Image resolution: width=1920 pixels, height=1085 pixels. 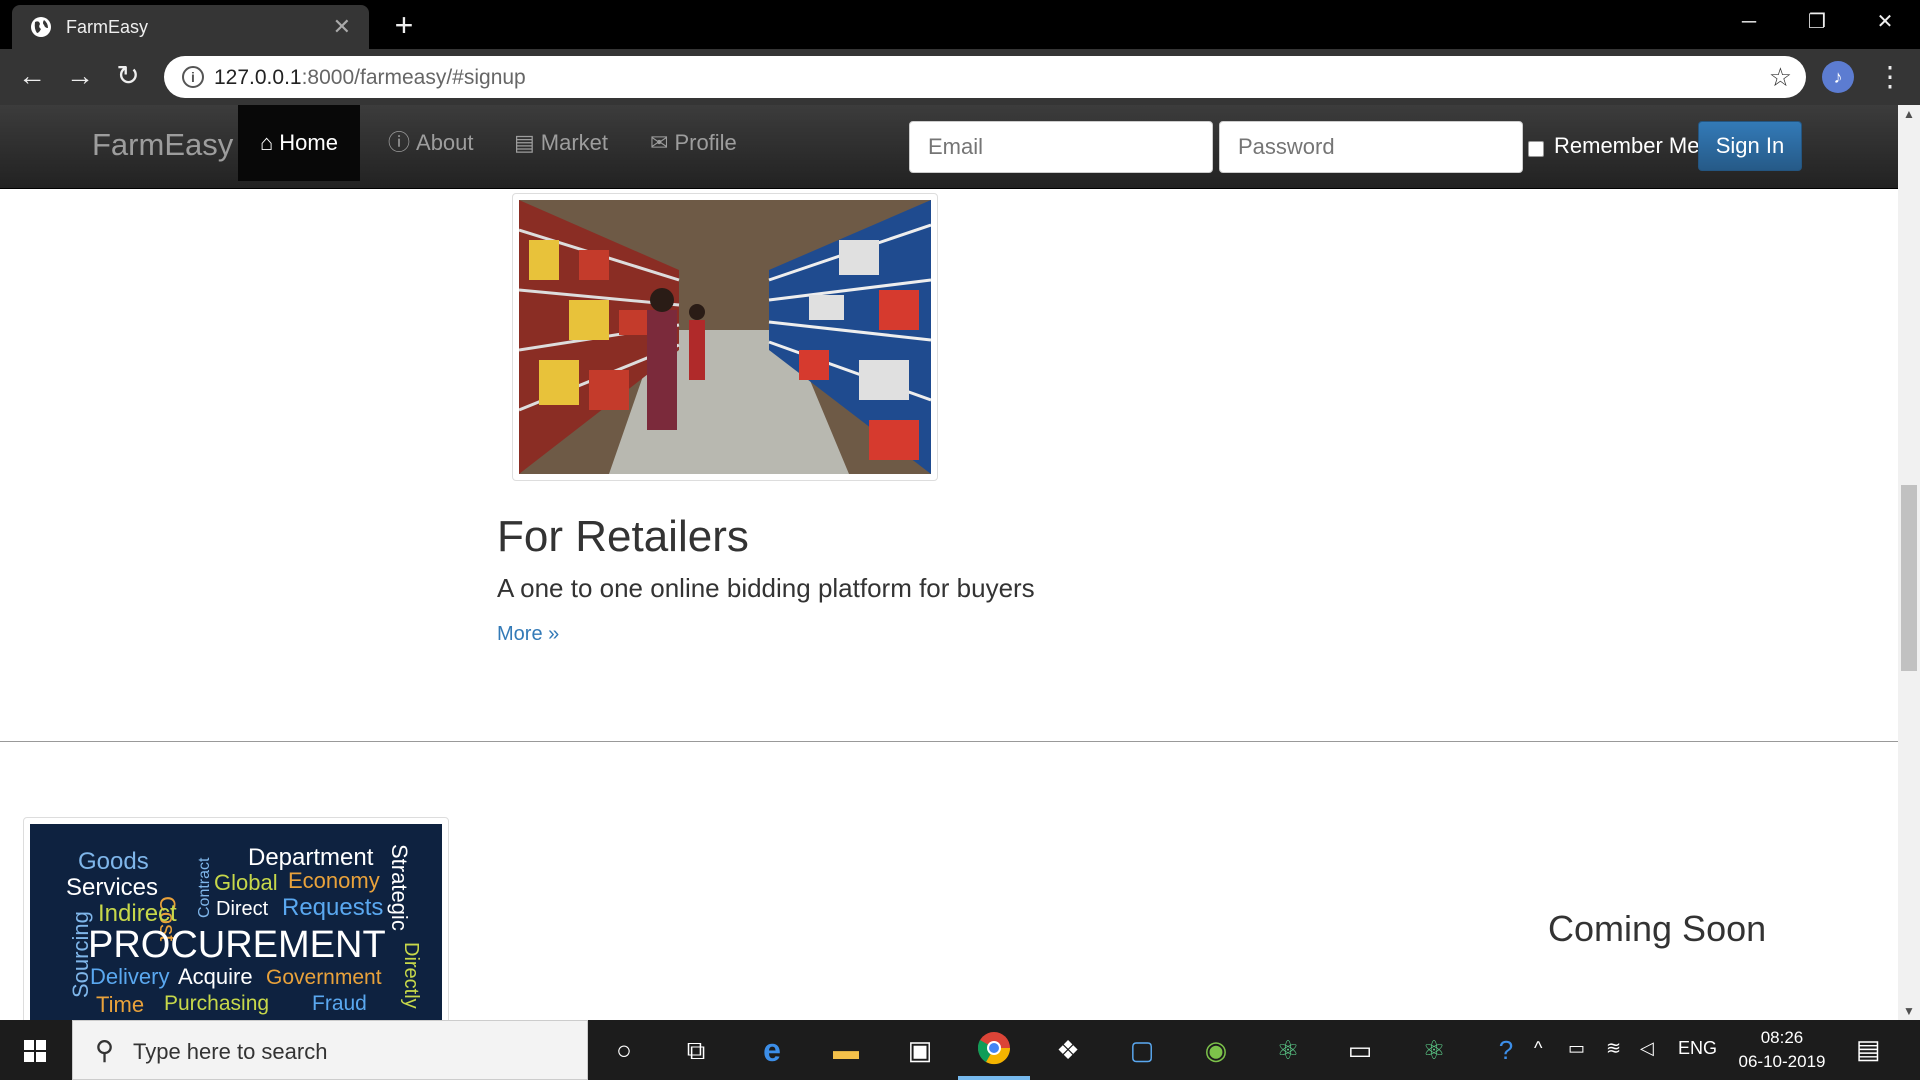 What do you see at coordinates (413, 77) in the screenshot?
I see `url-path: :8000/farmeasy/#signup` at bounding box center [413, 77].